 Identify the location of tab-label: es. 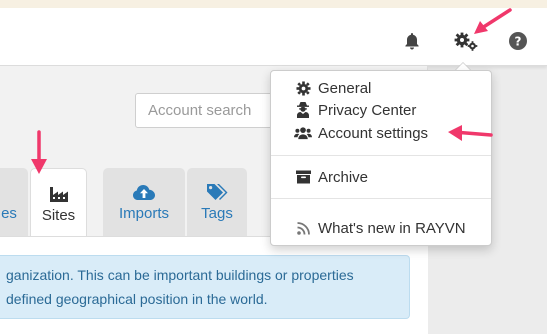
(9, 213).